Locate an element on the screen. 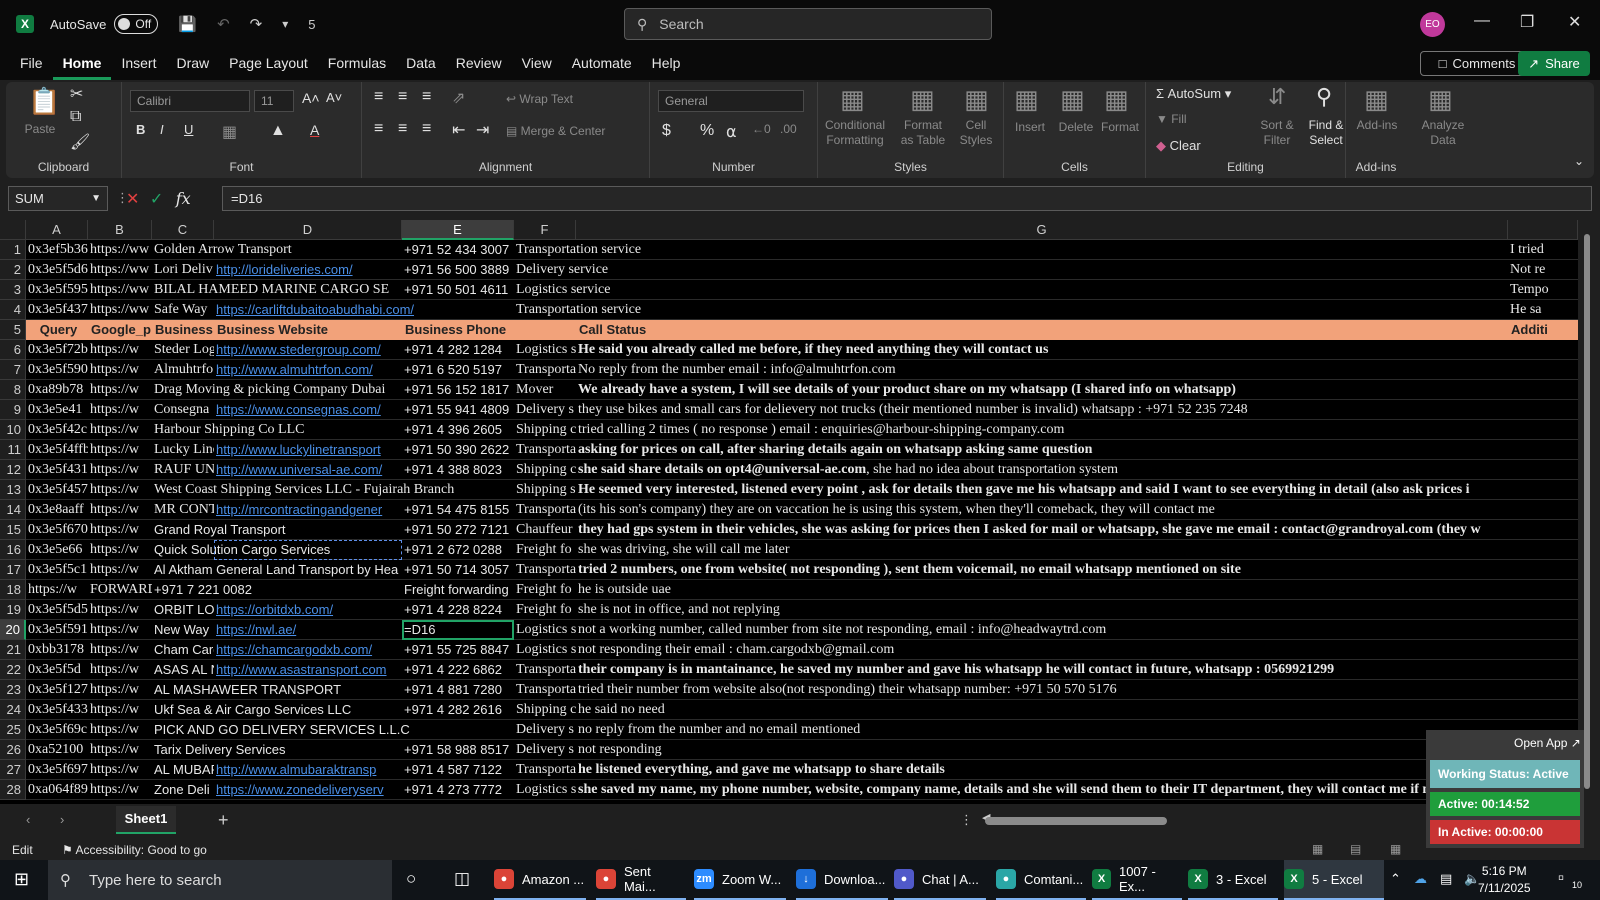  cell-b6: https://w is located at coordinates (120, 350).